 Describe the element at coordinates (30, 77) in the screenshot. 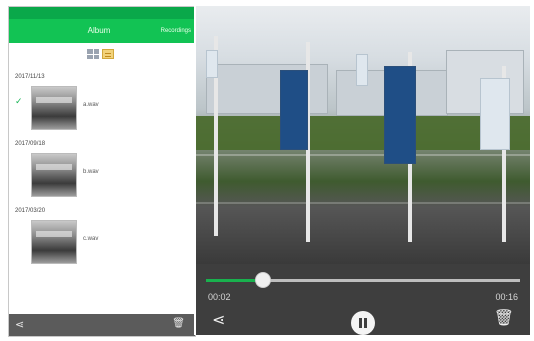

I see `group-date: 2017/11/13` at that location.